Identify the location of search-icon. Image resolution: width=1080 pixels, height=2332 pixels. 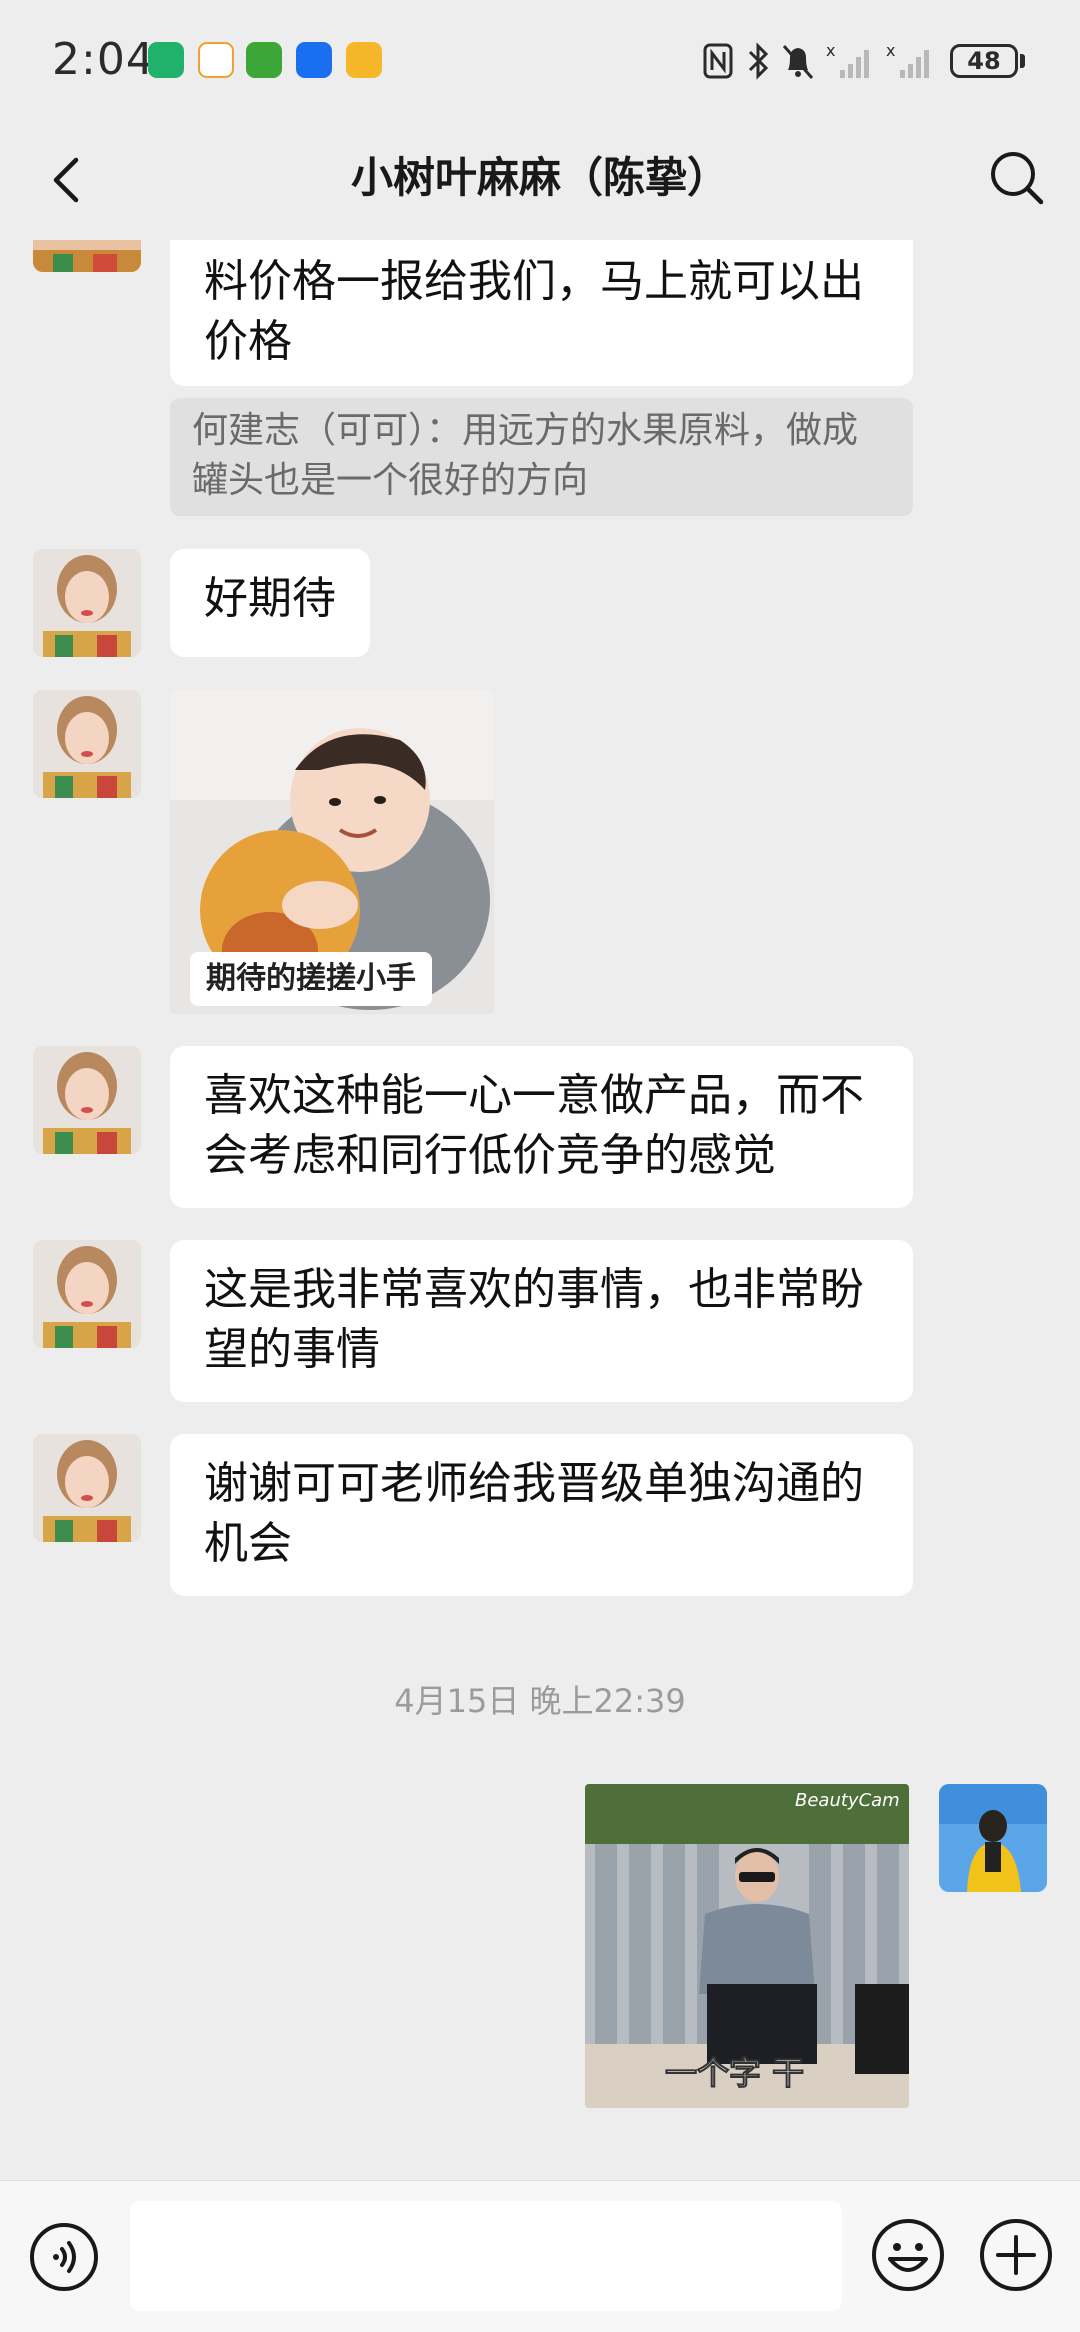
(1017, 178).